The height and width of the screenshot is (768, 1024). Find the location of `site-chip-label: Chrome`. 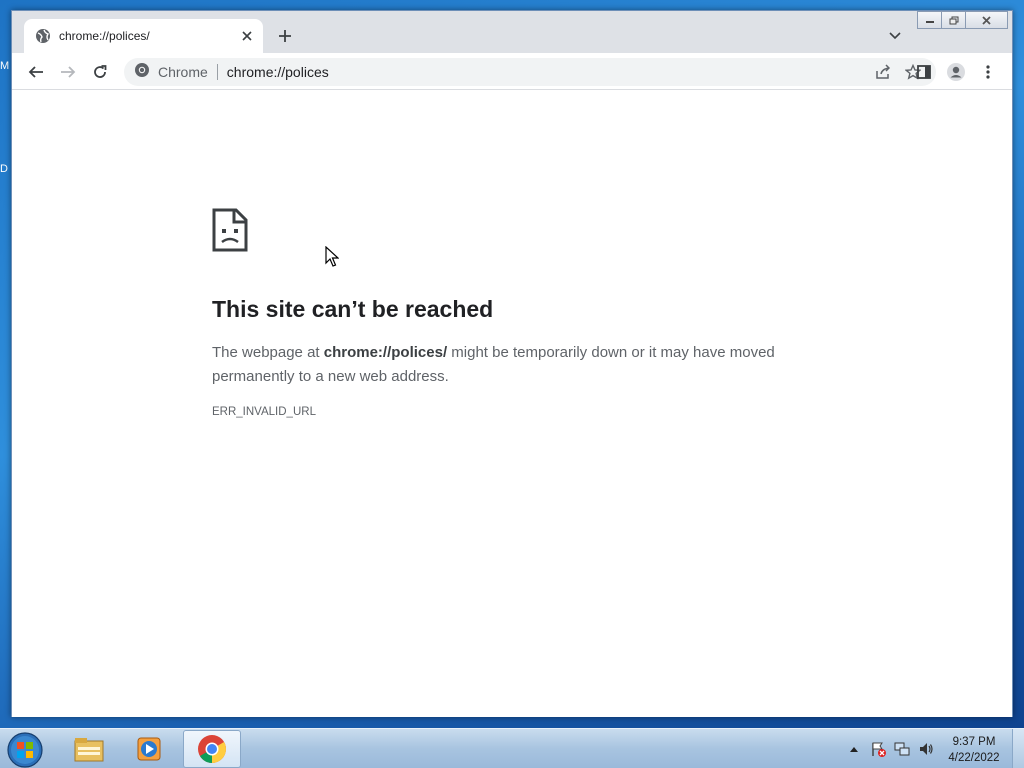

site-chip-label: Chrome is located at coordinates (183, 72).